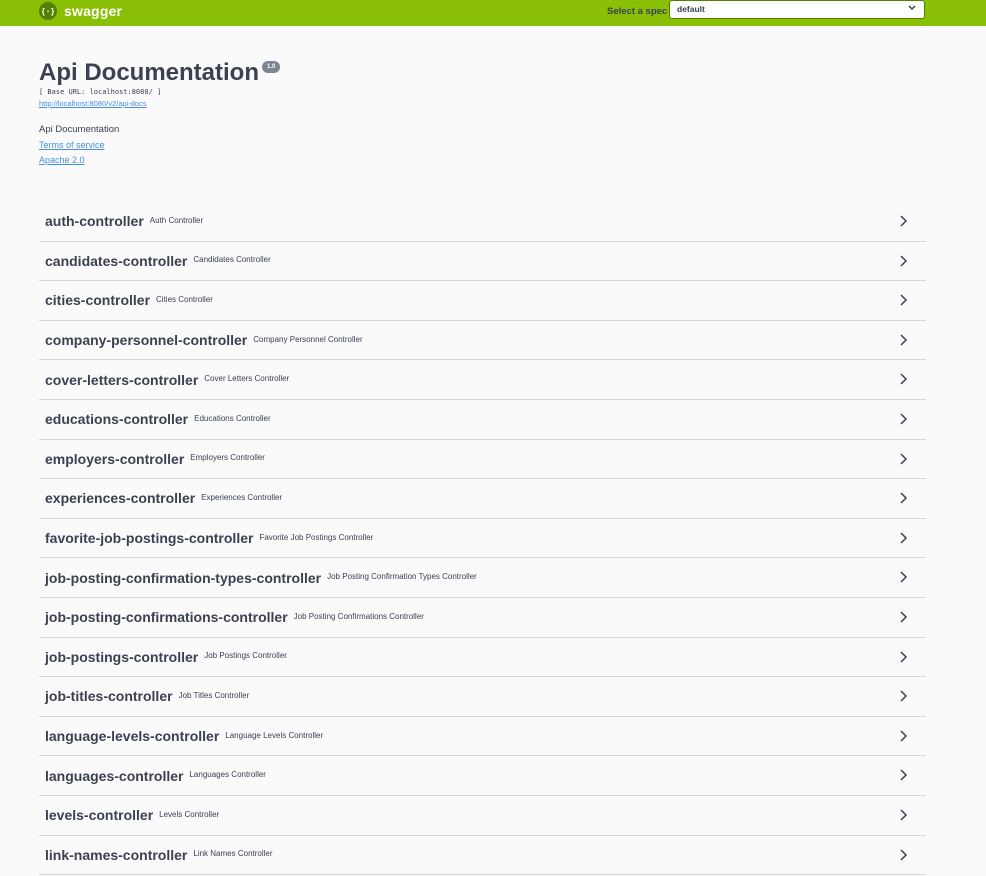  I want to click on tag-name: educations-controller, so click(117, 419).